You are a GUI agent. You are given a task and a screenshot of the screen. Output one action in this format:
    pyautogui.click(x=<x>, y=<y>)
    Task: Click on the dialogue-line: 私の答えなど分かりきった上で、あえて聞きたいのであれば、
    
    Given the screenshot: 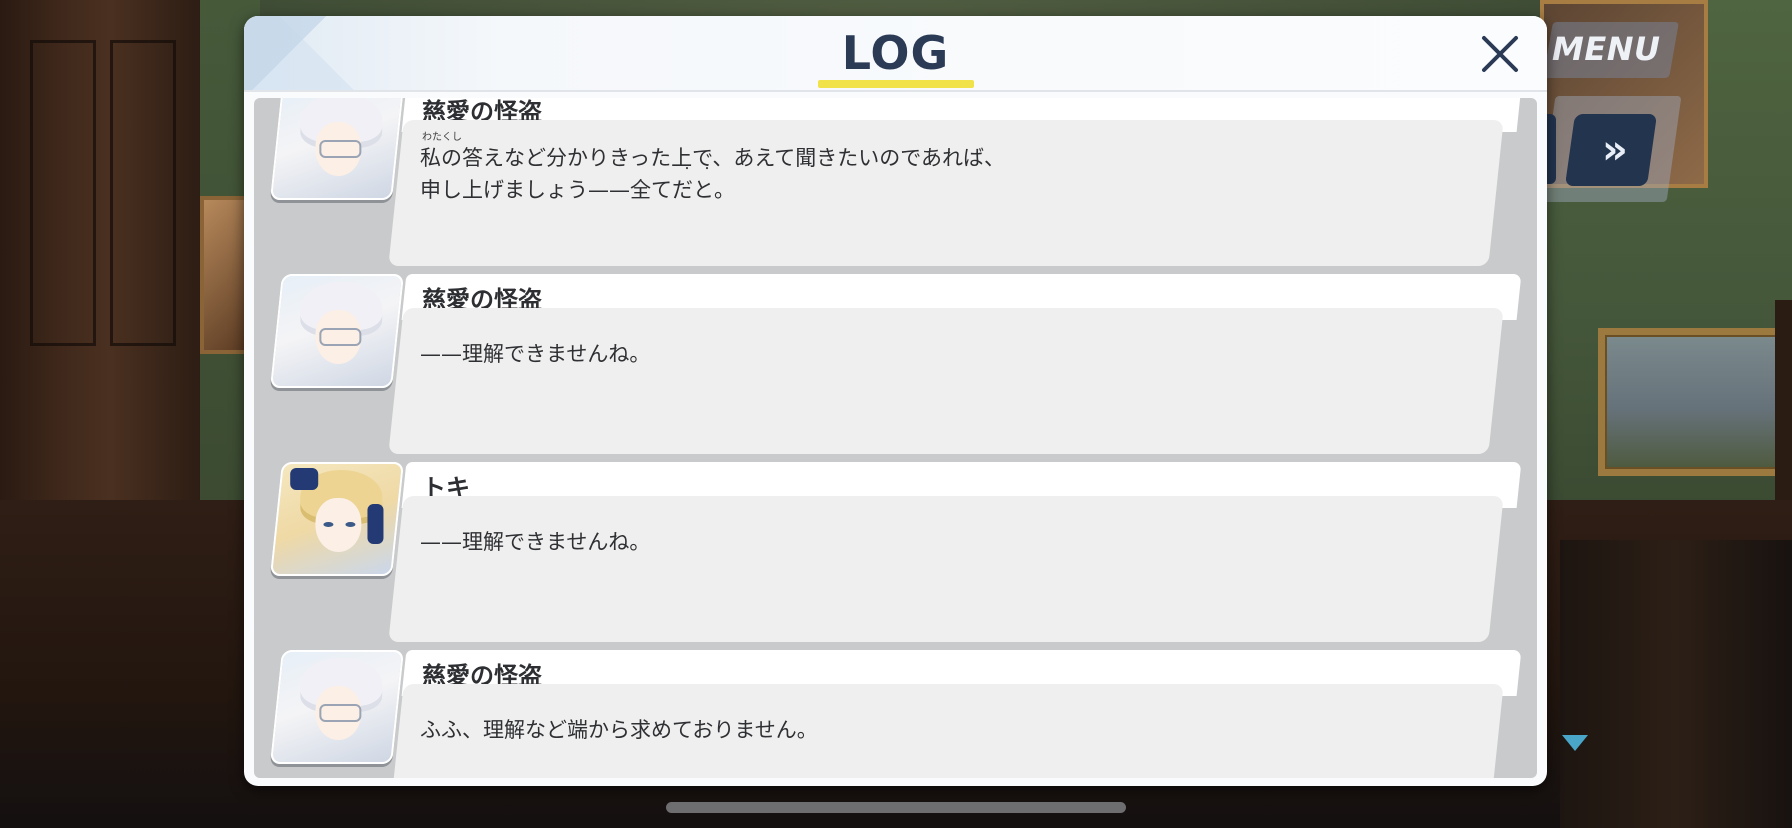 What is the action you would take?
    pyautogui.click(x=713, y=158)
    